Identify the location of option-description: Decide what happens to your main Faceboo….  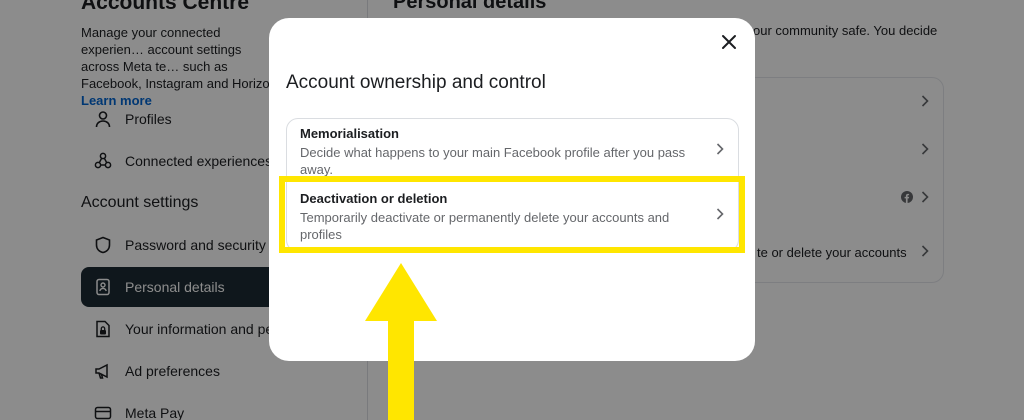
(493, 161).